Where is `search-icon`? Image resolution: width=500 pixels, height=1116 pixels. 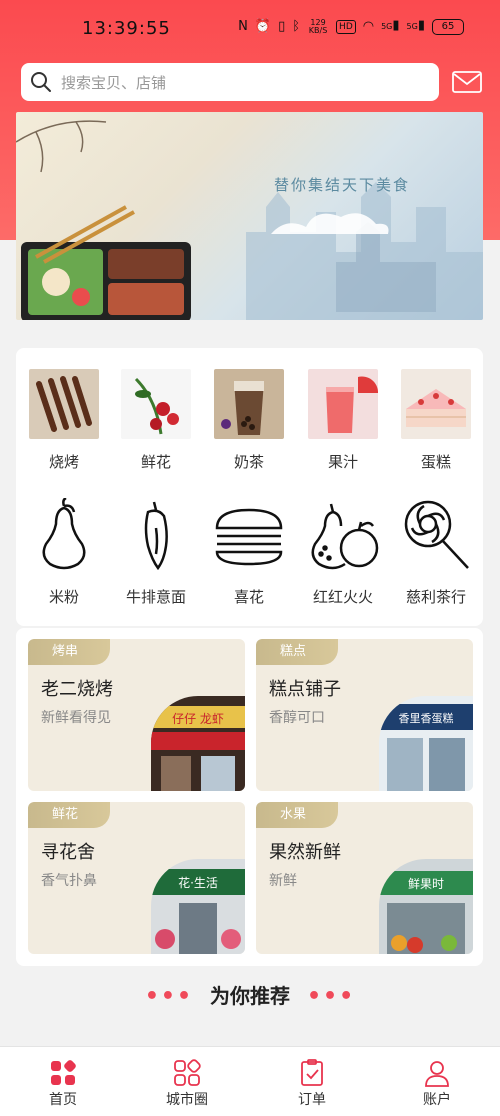 search-icon is located at coordinates (41, 82).